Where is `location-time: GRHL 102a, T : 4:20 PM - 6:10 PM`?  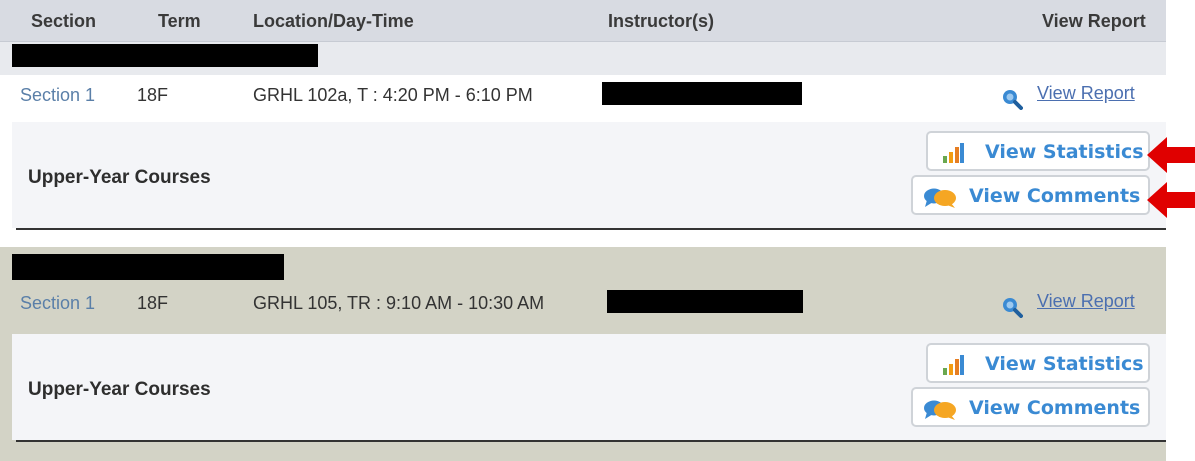 location-time: GRHL 102a, T : 4:20 PM - 6:10 PM is located at coordinates (393, 95).